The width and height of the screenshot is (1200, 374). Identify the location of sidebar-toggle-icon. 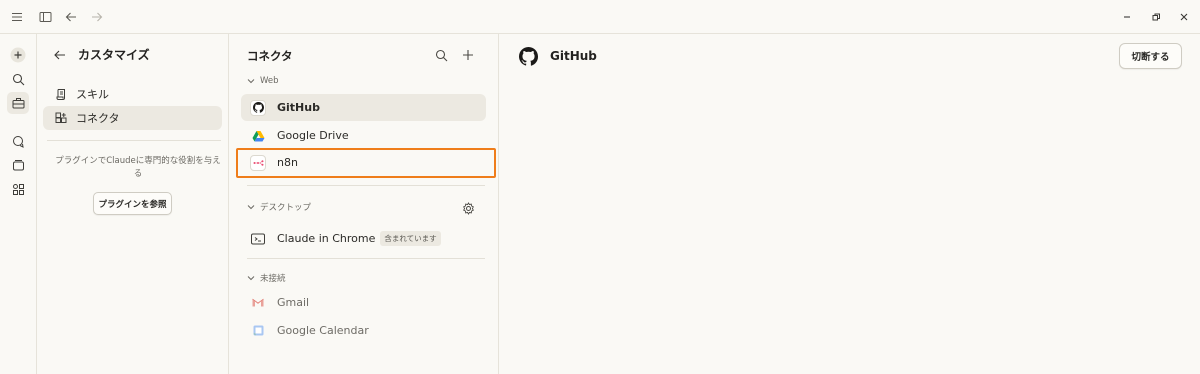
(45, 17).